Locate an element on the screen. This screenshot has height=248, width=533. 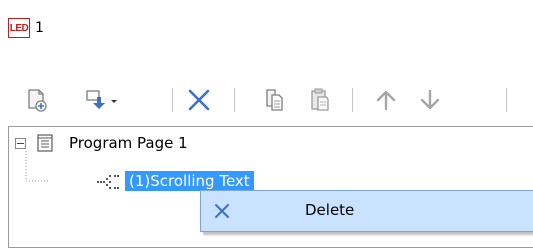
paste-button is located at coordinates (320, 100).